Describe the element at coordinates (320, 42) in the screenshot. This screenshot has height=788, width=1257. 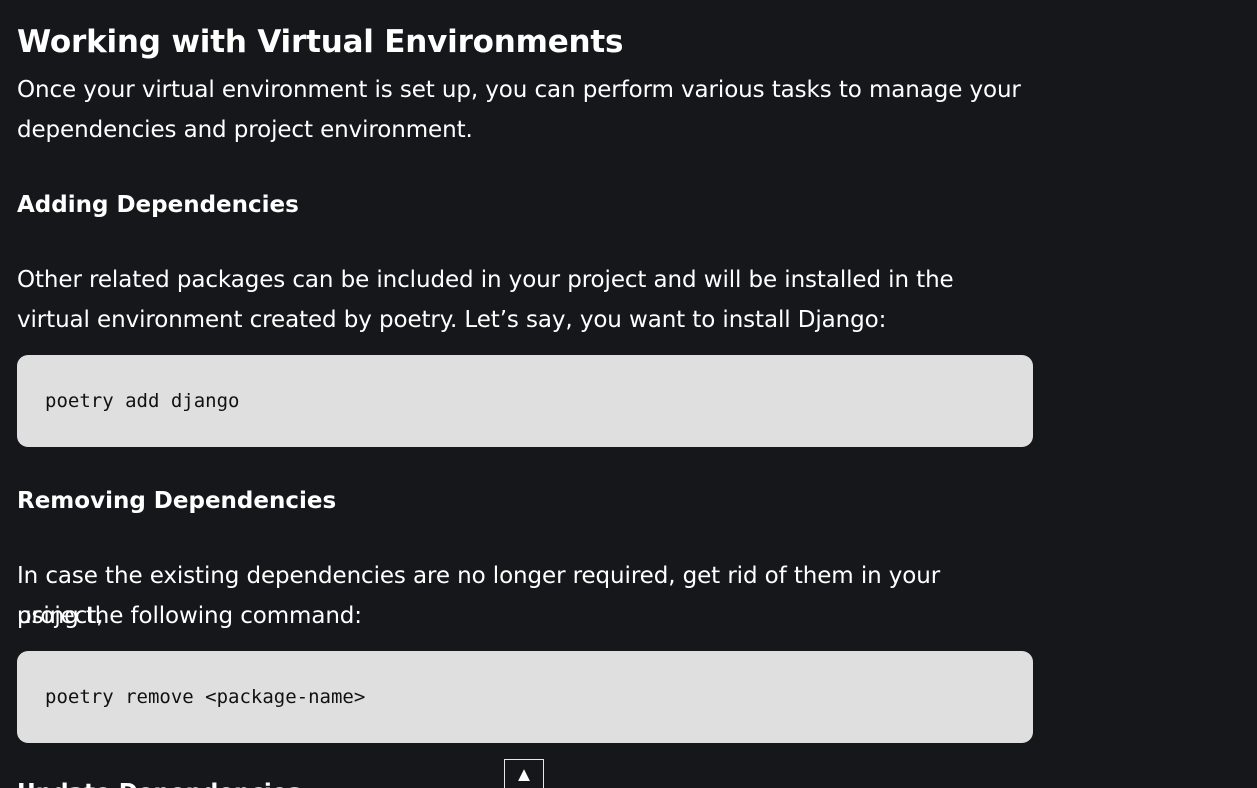
I see `section-heading: Working with Virtual Environments` at that location.